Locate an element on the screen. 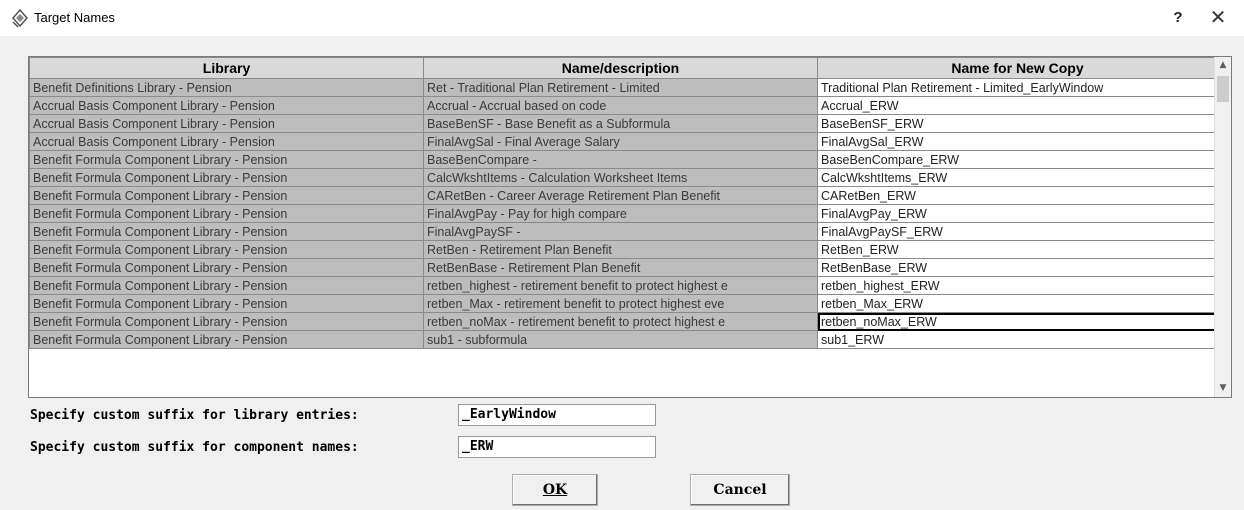 The height and width of the screenshot is (510, 1244). cancel-button: Cancel is located at coordinates (740, 490).